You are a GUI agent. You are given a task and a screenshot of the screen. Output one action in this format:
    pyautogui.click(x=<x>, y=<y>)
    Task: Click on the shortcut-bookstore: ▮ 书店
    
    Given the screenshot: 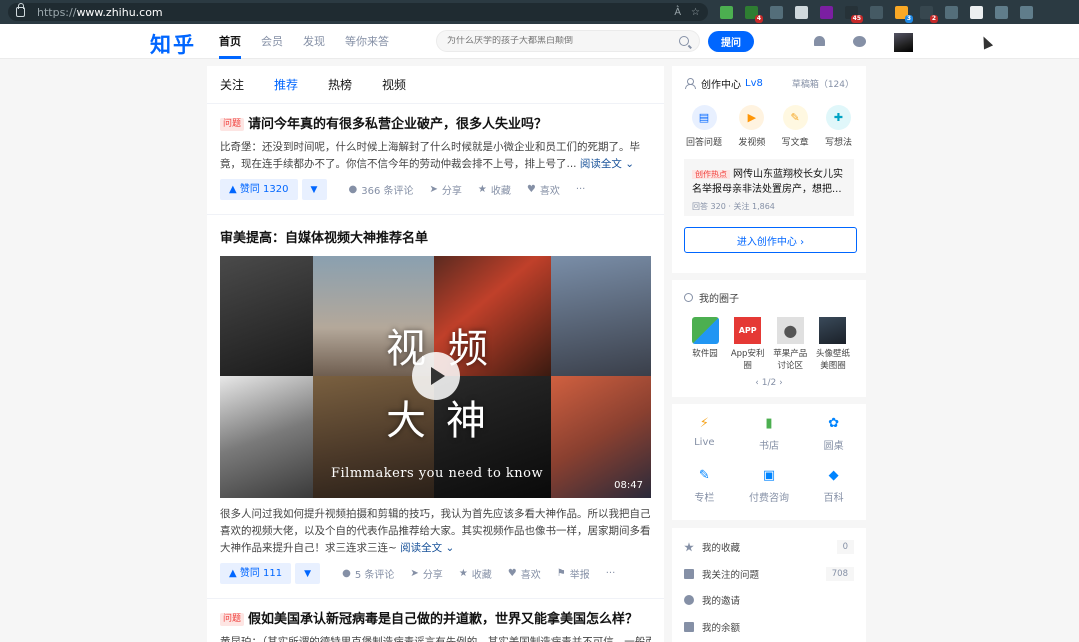 What is the action you would take?
    pyautogui.click(x=769, y=434)
    